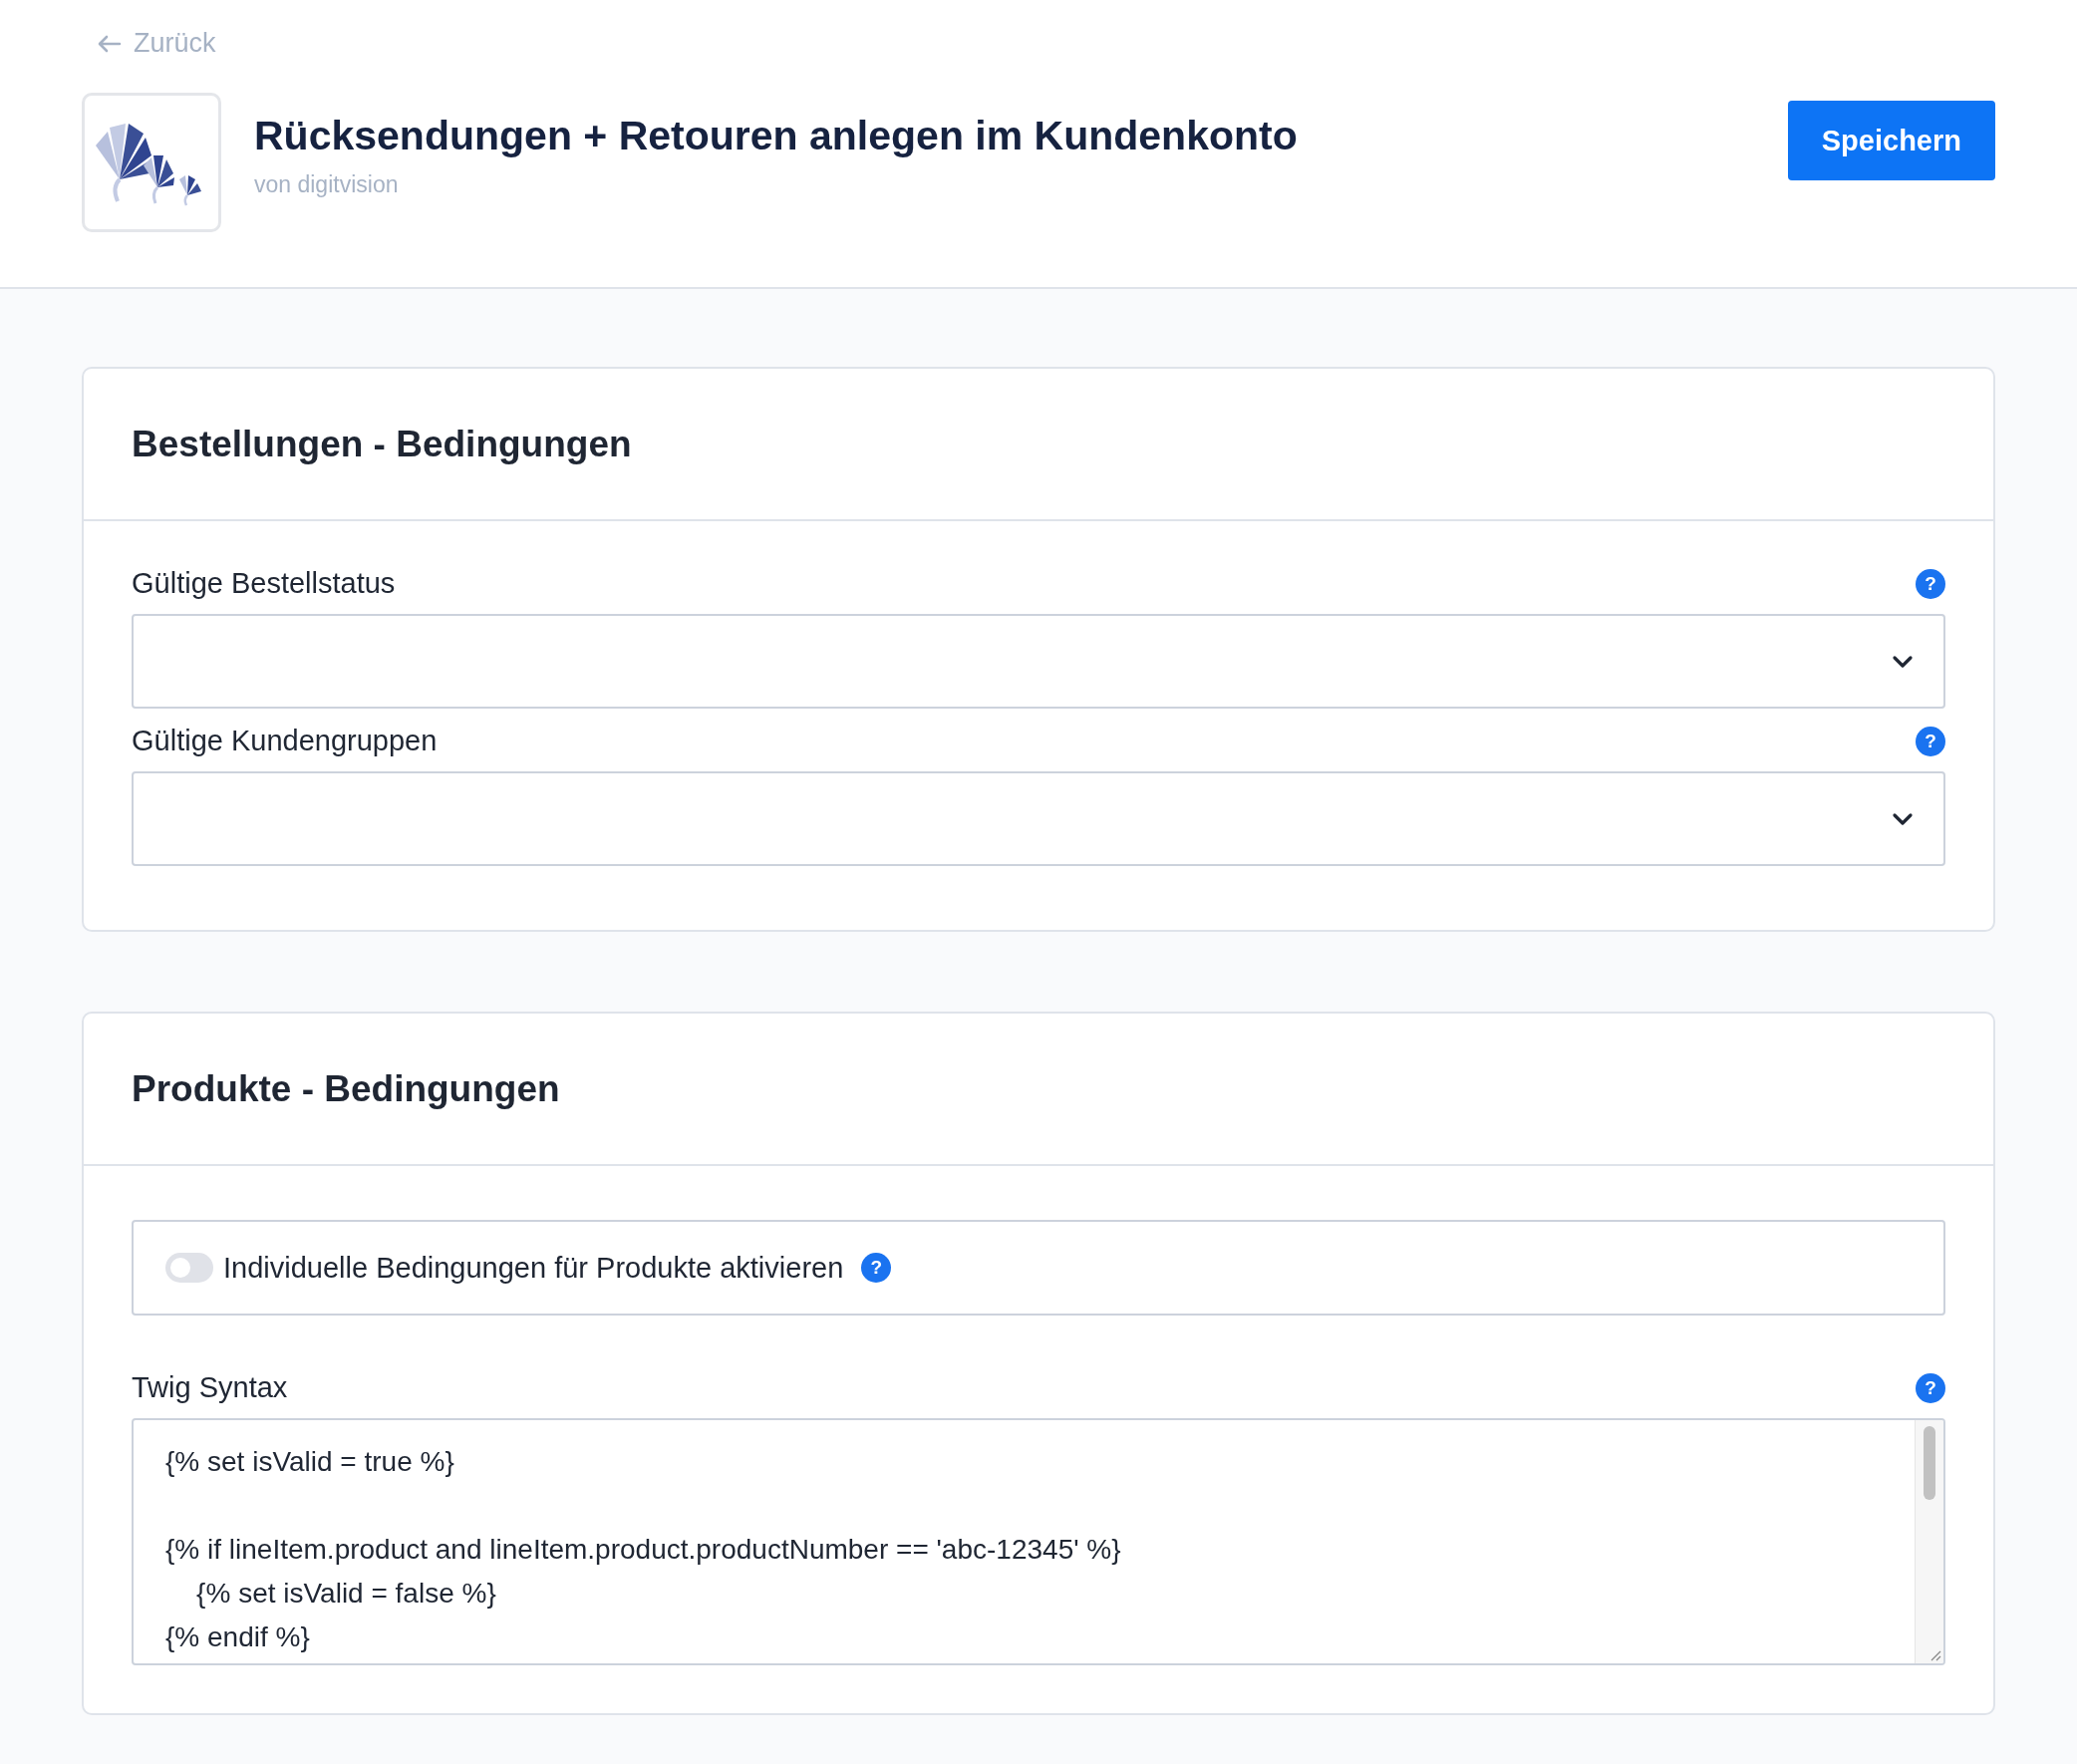  What do you see at coordinates (210, 1387) in the screenshot?
I see `field-label: Twig Syntax` at bounding box center [210, 1387].